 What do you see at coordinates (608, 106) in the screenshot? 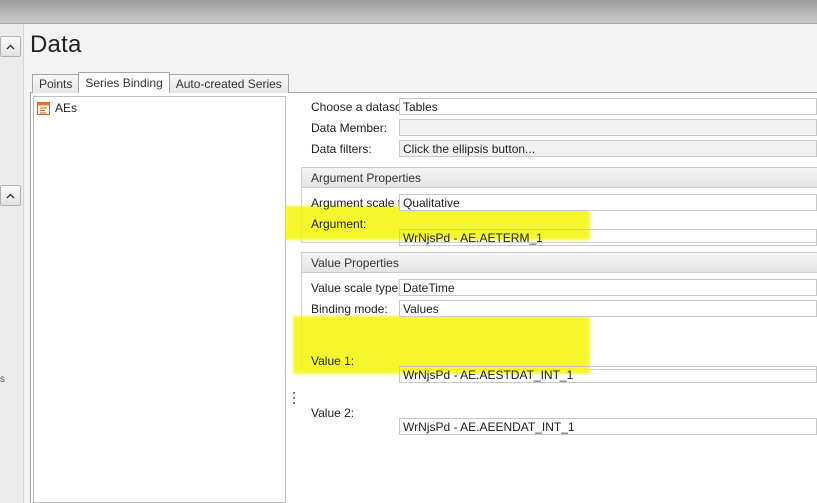
I see `choose-datasource-field: Tables` at bounding box center [608, 106].